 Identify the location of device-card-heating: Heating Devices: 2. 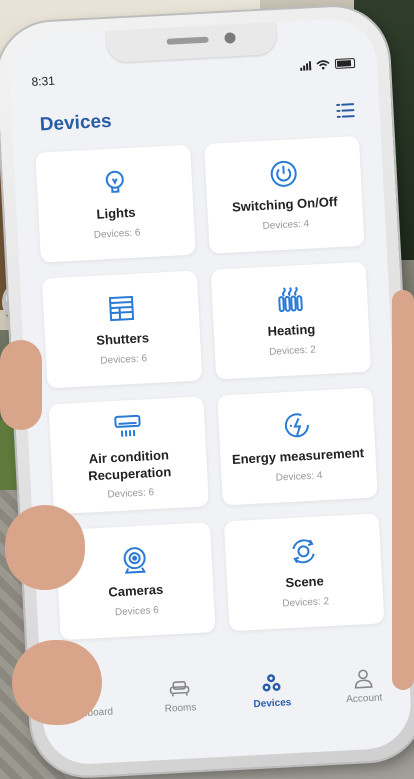
(291, 320).